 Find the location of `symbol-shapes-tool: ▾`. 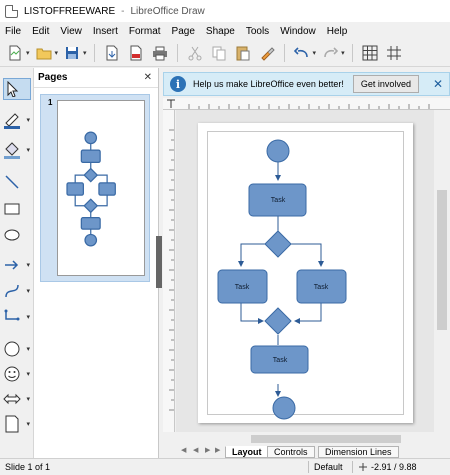

symbol-shapes-tool: ▾ is located at coordinates (17, 374).